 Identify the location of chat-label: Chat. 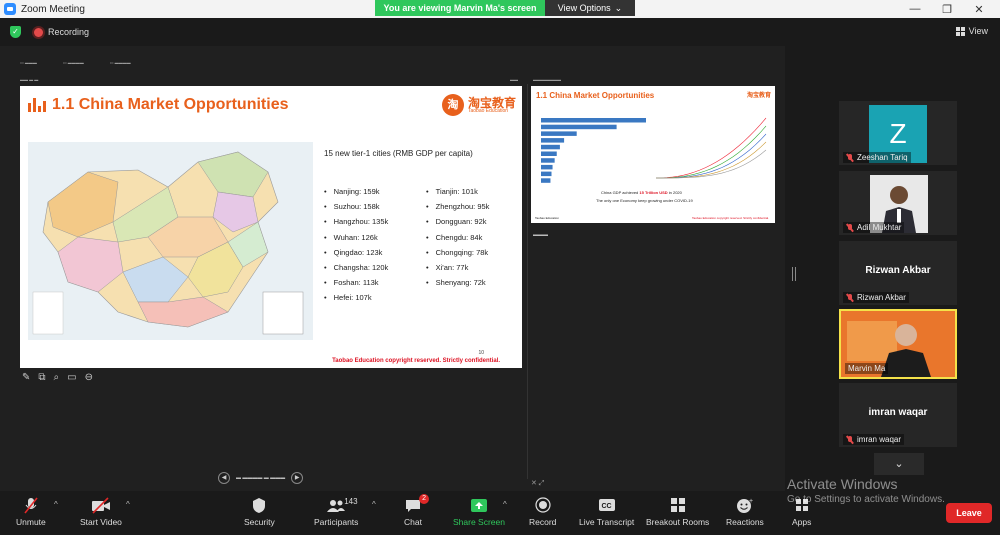
(413, 522).